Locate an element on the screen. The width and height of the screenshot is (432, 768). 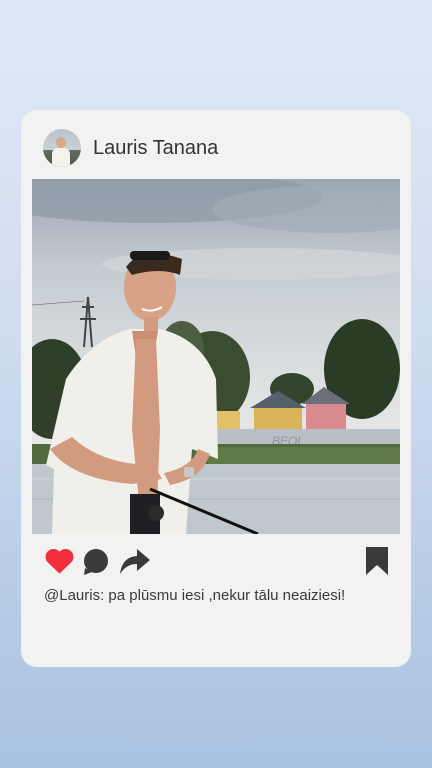
avatar is located at coordinates (62, 148).